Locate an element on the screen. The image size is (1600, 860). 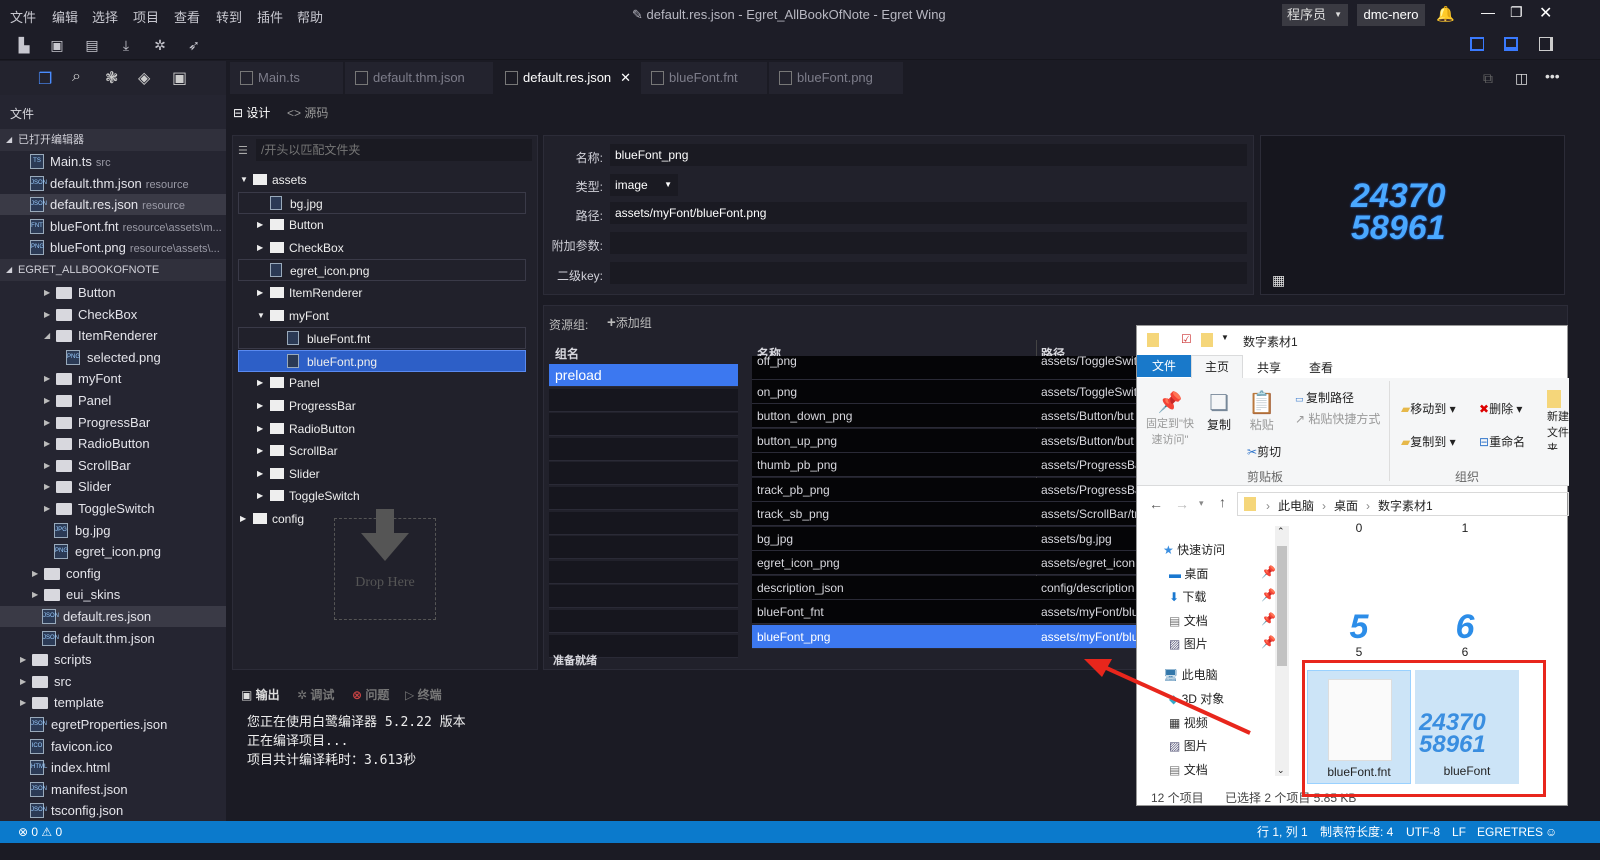
tab-problems: ⊗ 问题 is located at coordinates (370, 694).